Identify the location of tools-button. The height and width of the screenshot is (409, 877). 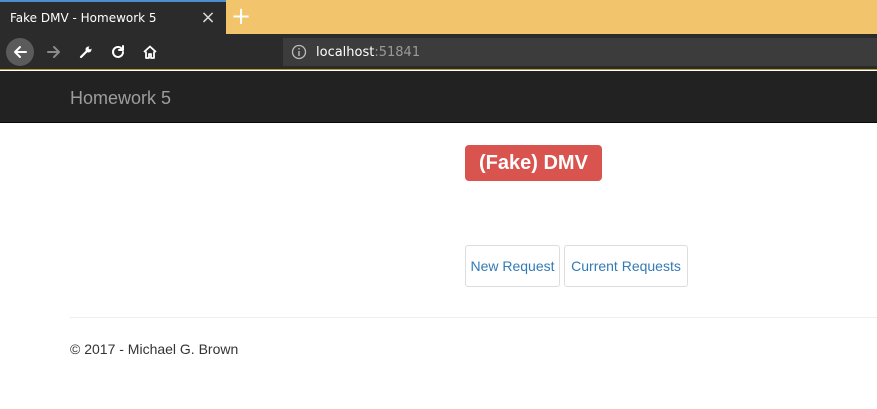
(86, 52).